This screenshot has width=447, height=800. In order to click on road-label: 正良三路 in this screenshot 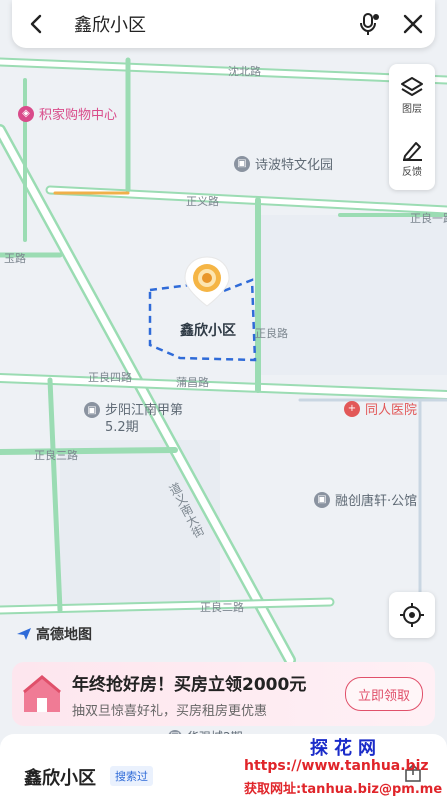, I will do `click(56, 455)`.